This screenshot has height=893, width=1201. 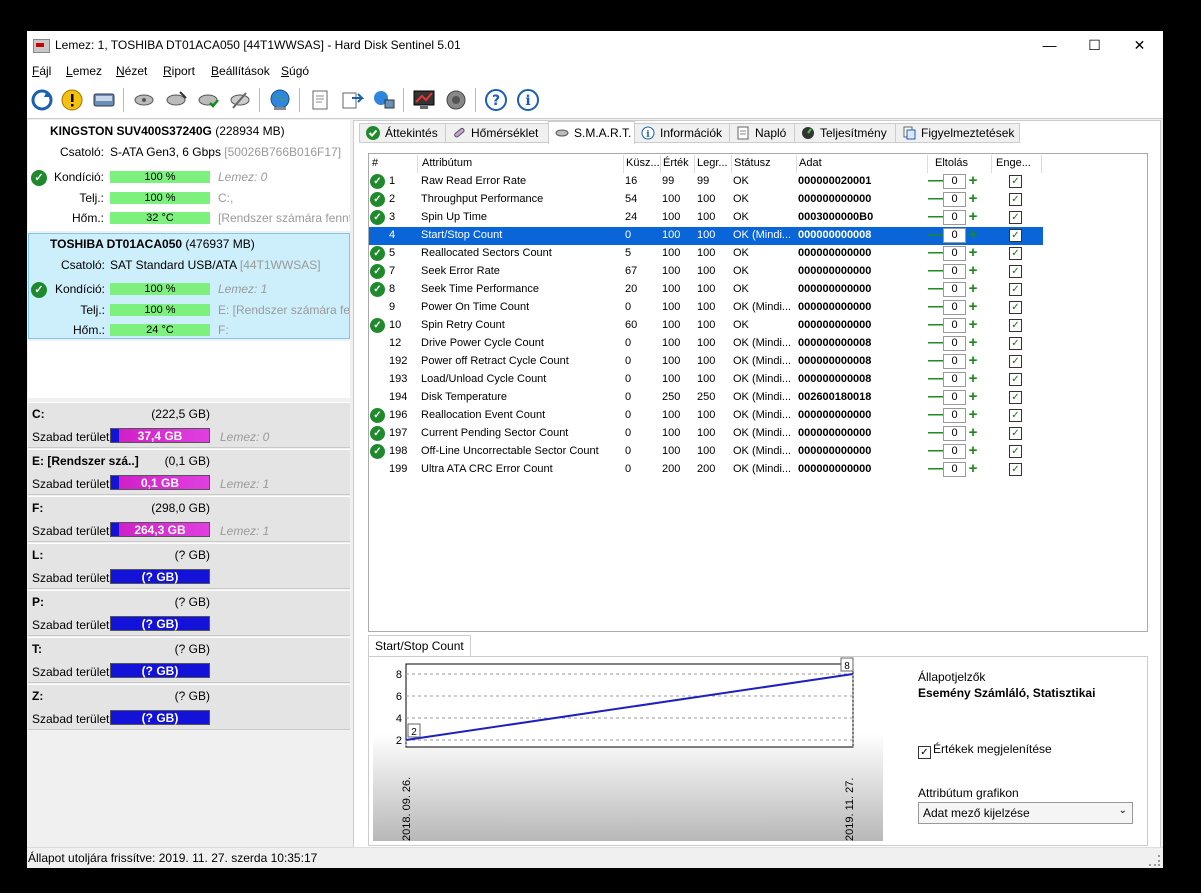 I want to click on volume-item: Z: (? GB) Szabad terület (? GB), so click(x=189, y=707).